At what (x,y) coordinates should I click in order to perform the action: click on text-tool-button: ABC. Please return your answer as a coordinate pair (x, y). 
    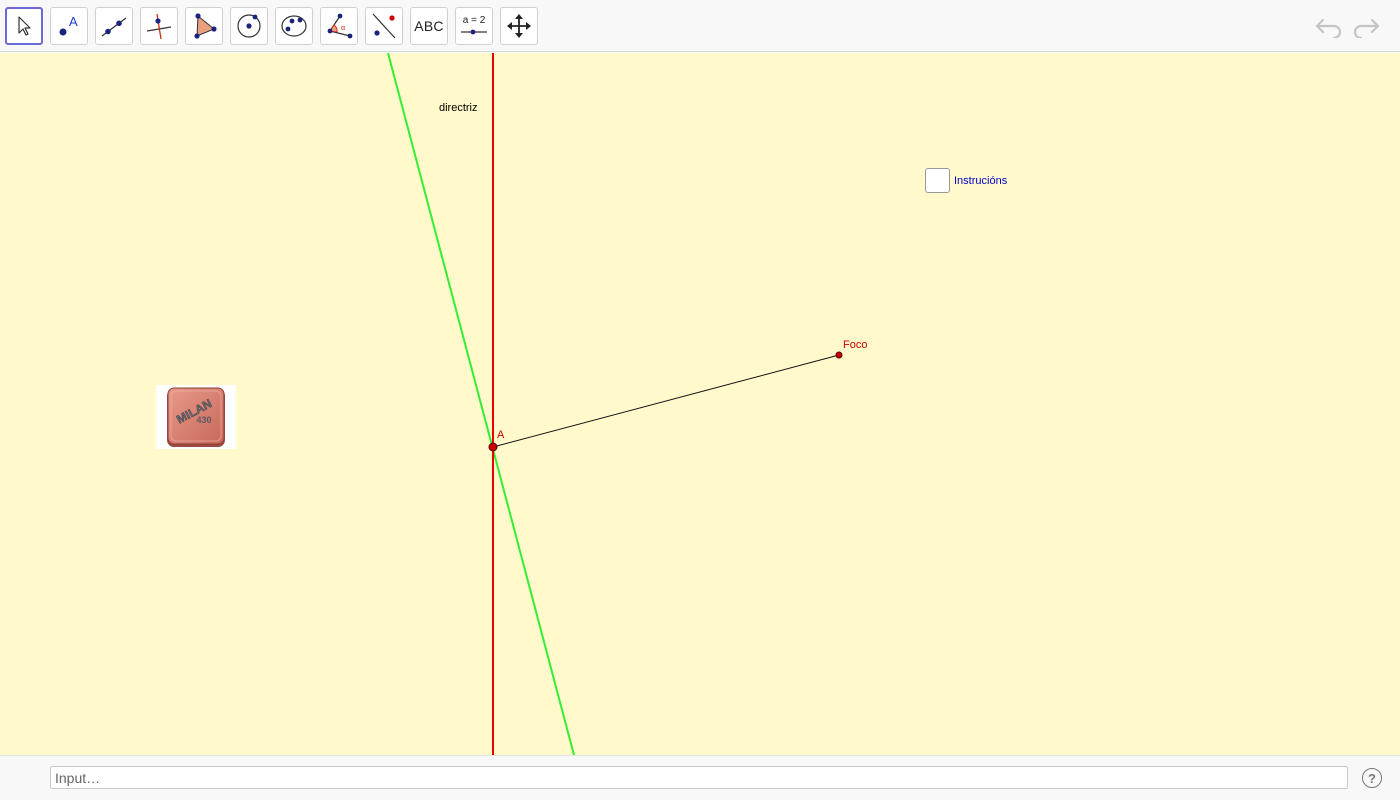
    Looking at the image, I should click on (429, 26).